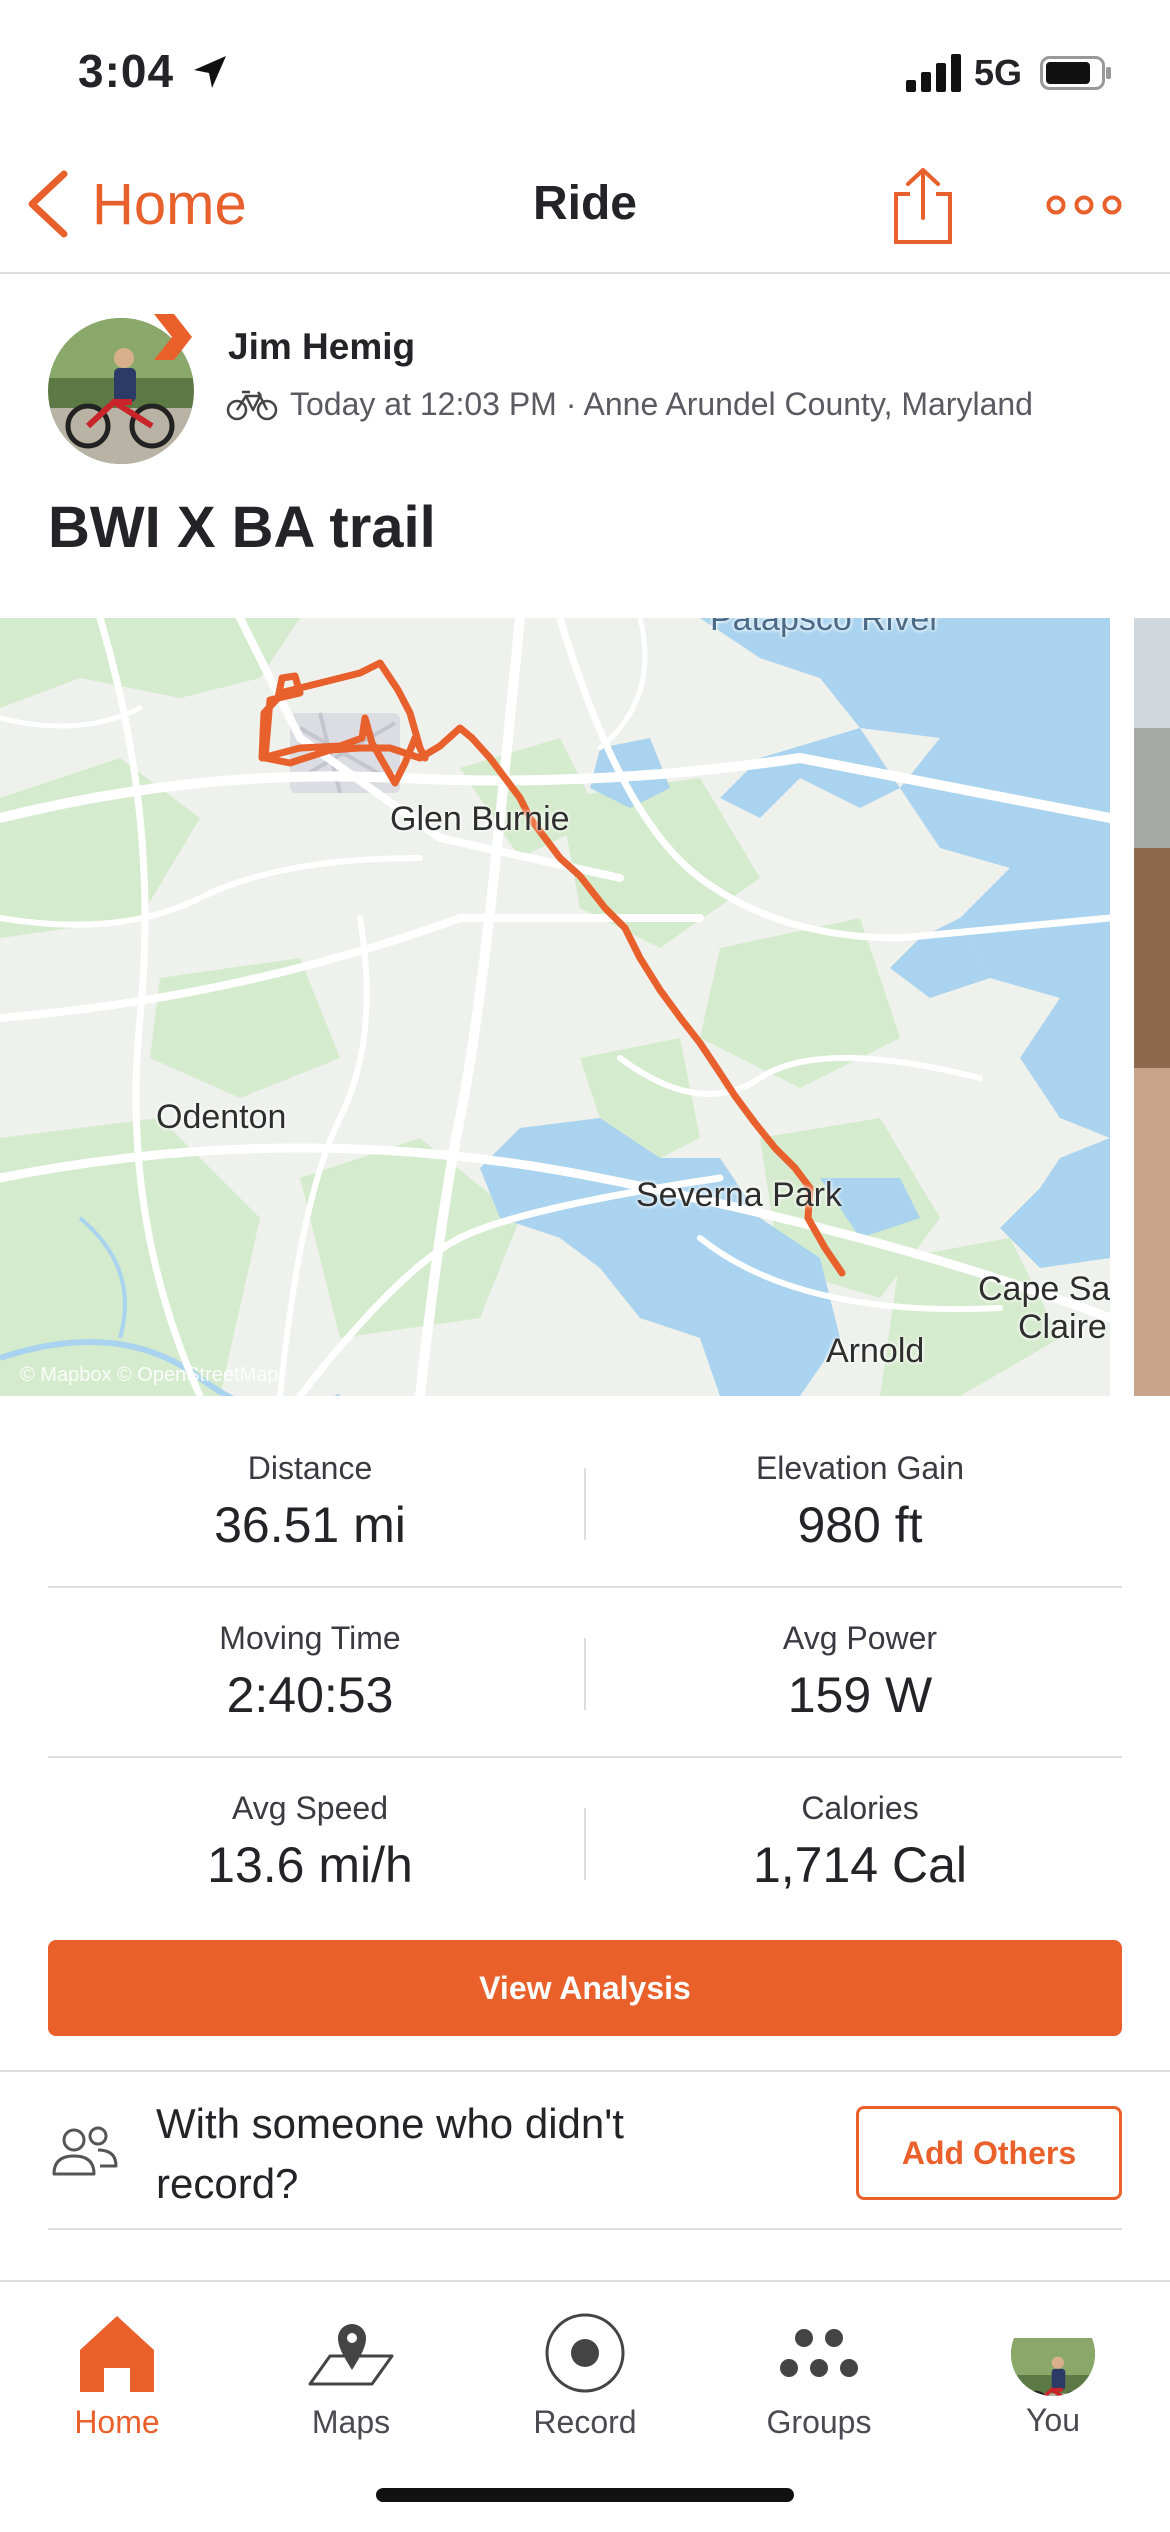  What do you see at coordinates (860, 1468) in the screenshot?
I see `stat-label-elevation: Elevation Gain` at bounding box center [860, 1468].